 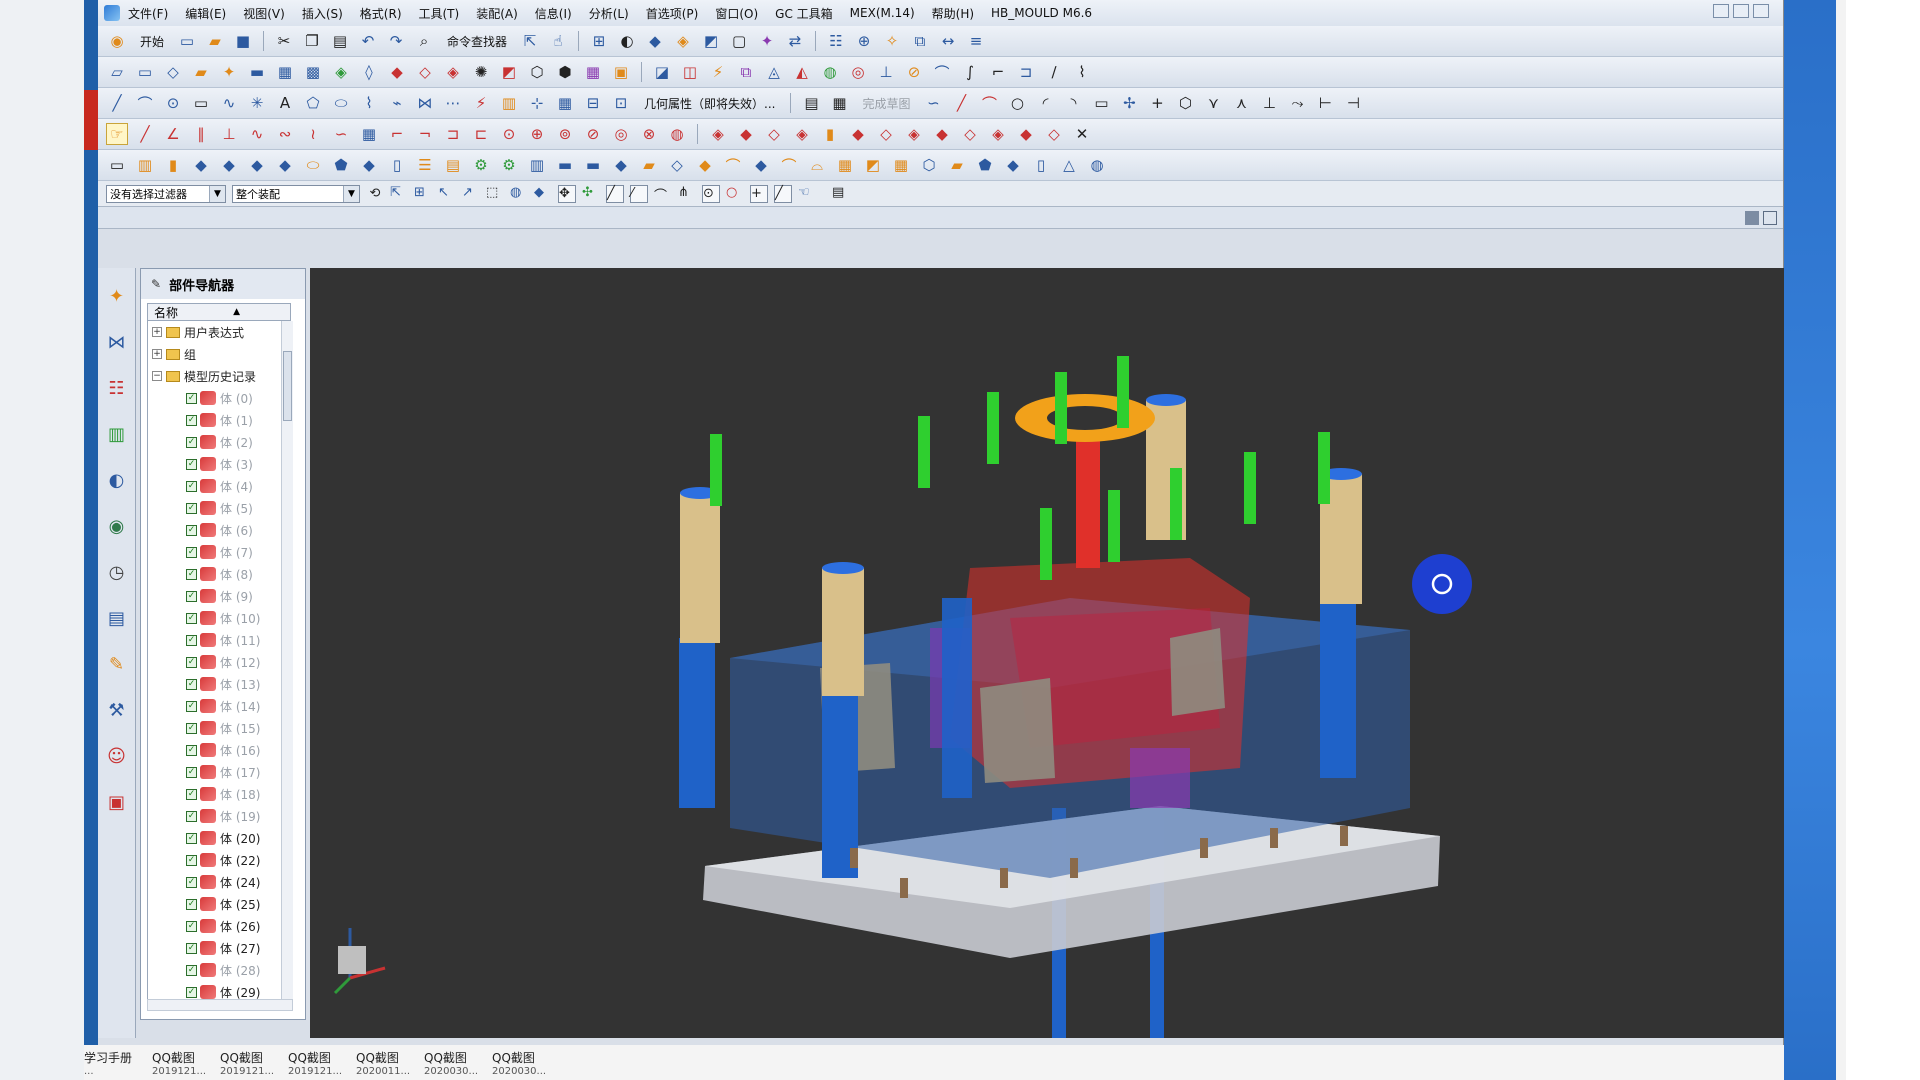 What do you see at coordinates (215, 41) in the screenshot?
I see `open-folder-icon: ▰` at bounding box center [215, 41].